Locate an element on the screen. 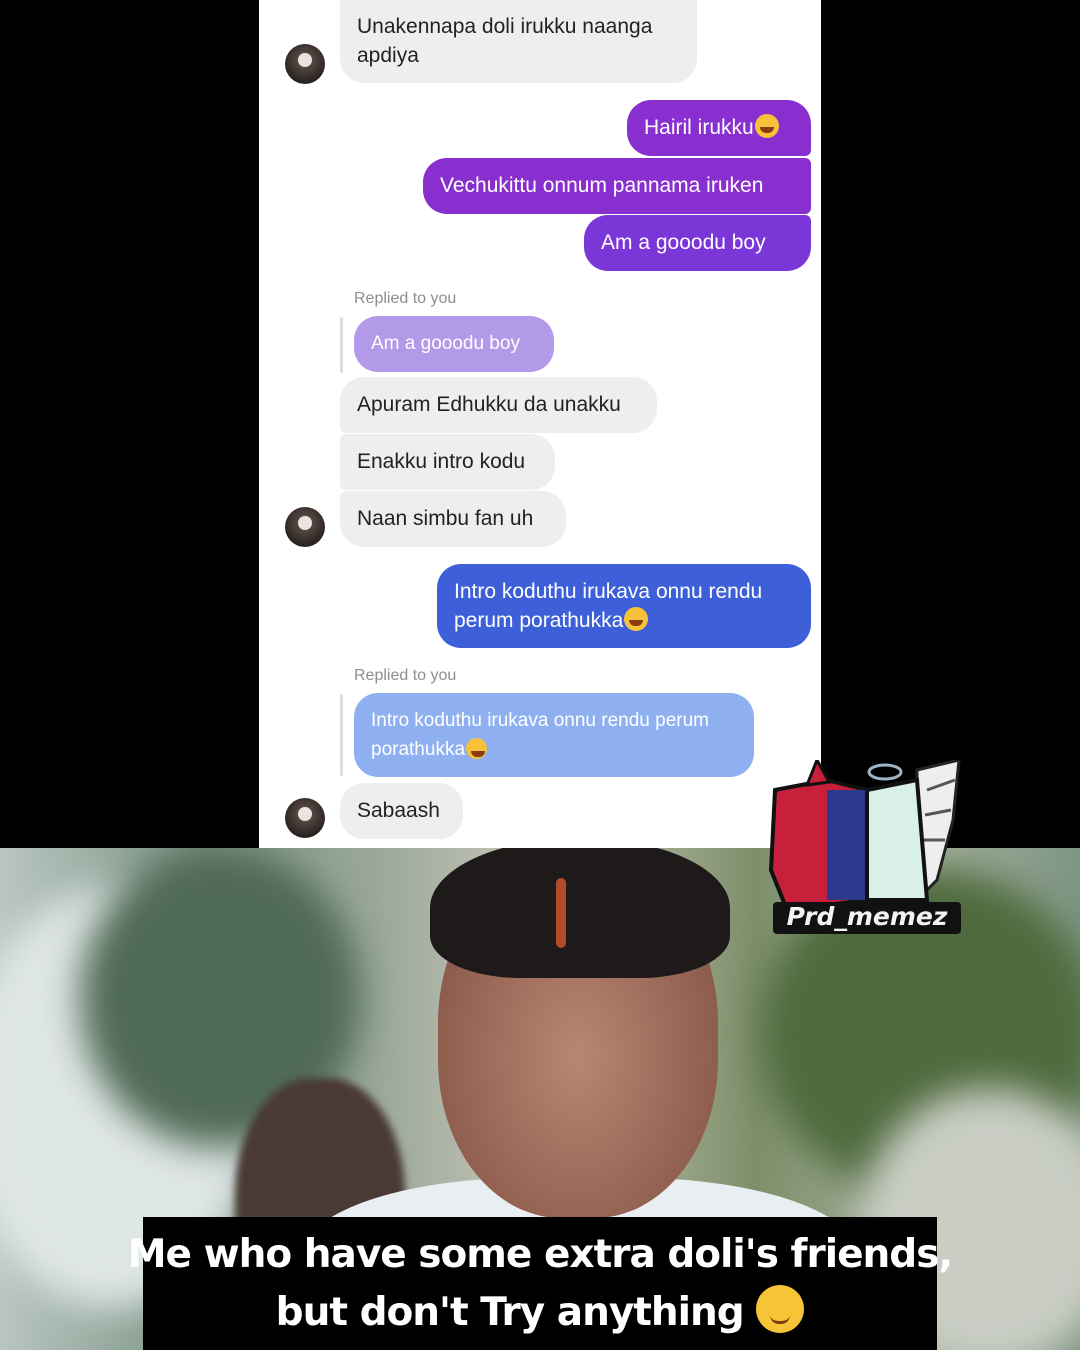 The height and width of the screenshot is (1350, 1080). prd-memez-logo: Prd_memez is located at coordinates (865, 845).